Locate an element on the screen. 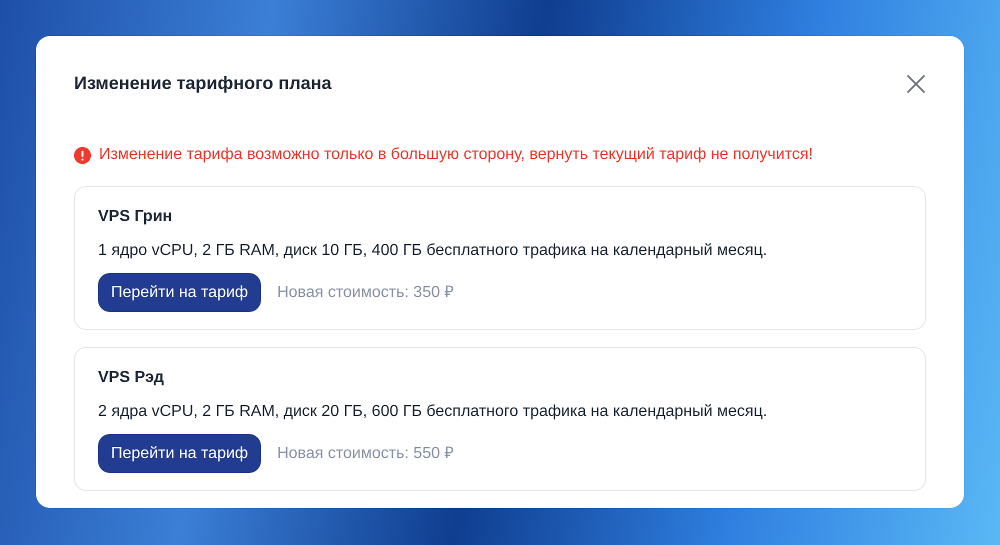 The image size is (1000, 545). dialog-title: Изменение тарифного плана is located at coordinates (203, 83).